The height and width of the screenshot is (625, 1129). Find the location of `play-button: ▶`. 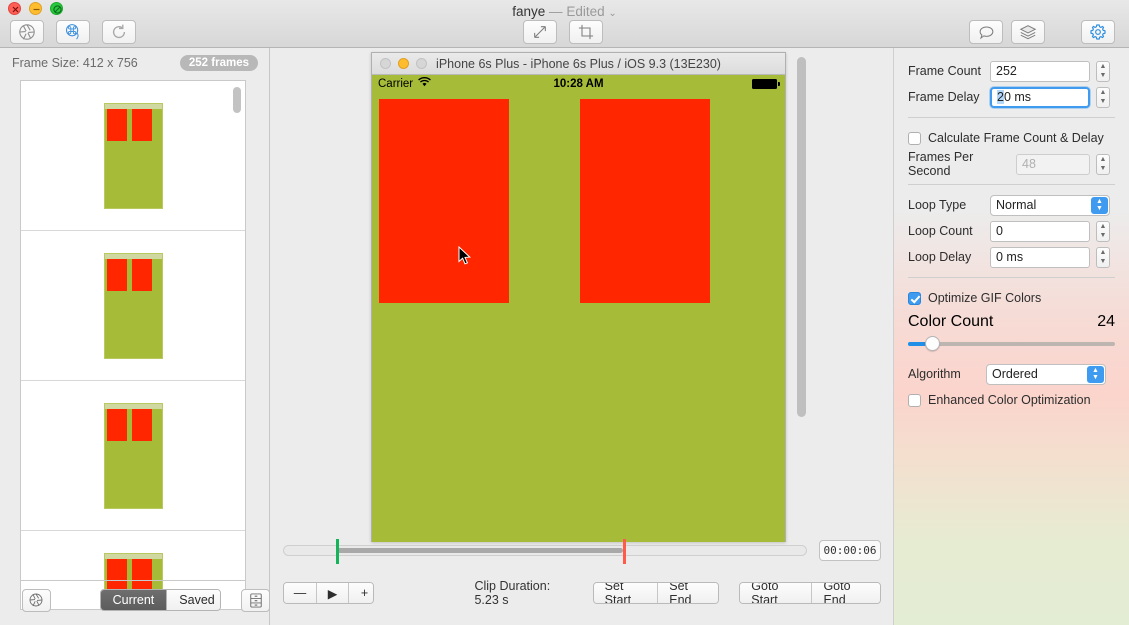

play-button: ▶ is located at coordinates (332, 593).